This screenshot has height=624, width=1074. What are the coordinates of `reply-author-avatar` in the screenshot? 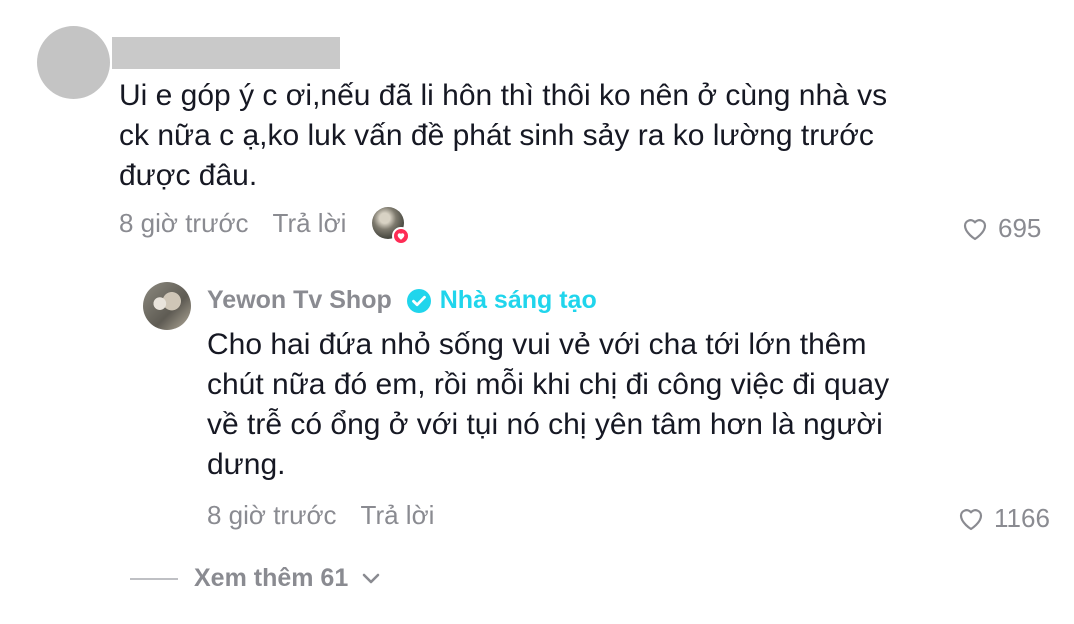 It's located at (167, 306).